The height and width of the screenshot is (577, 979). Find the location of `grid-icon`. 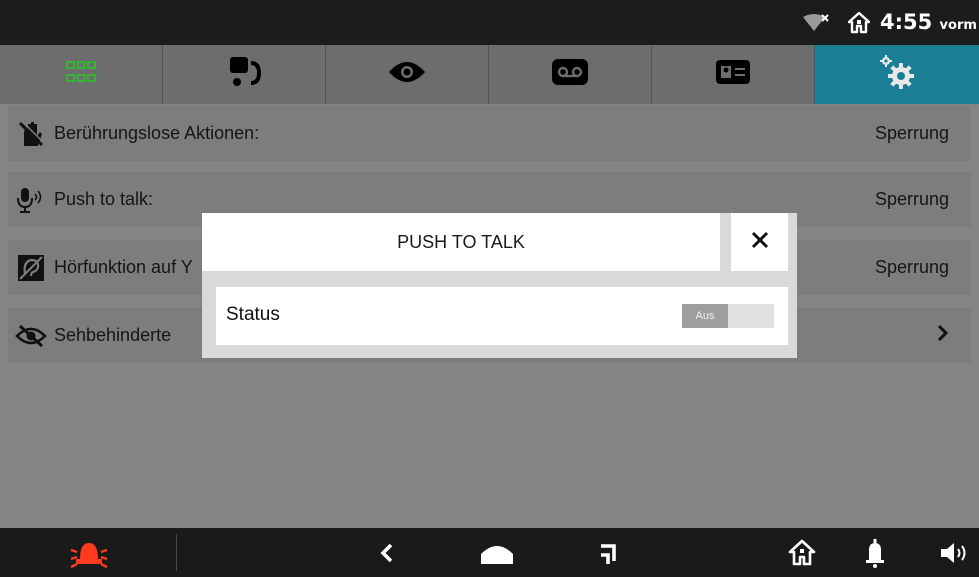

grid-icon is located at coordinates (81, 74).